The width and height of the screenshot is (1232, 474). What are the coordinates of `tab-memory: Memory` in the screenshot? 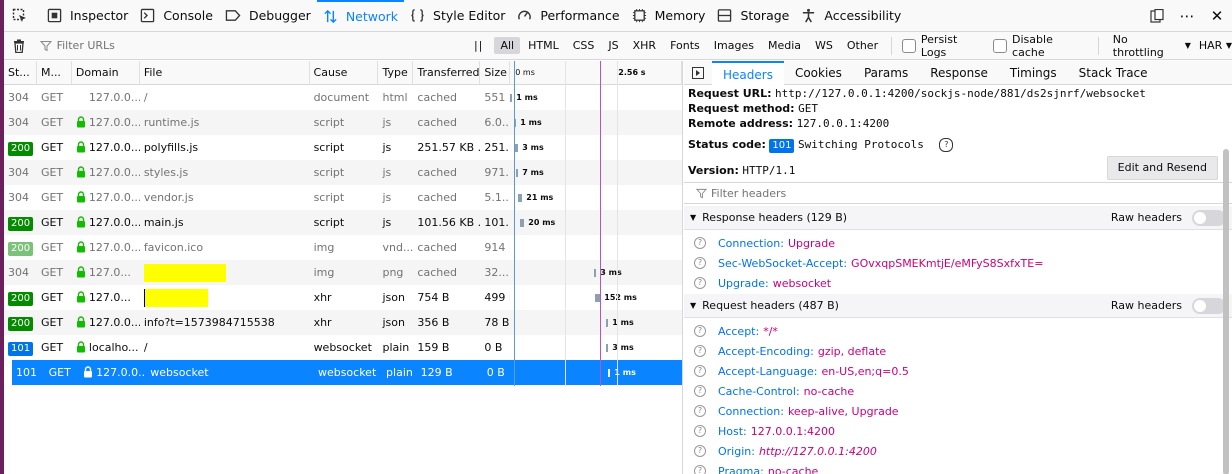 It's located at (669, 16).